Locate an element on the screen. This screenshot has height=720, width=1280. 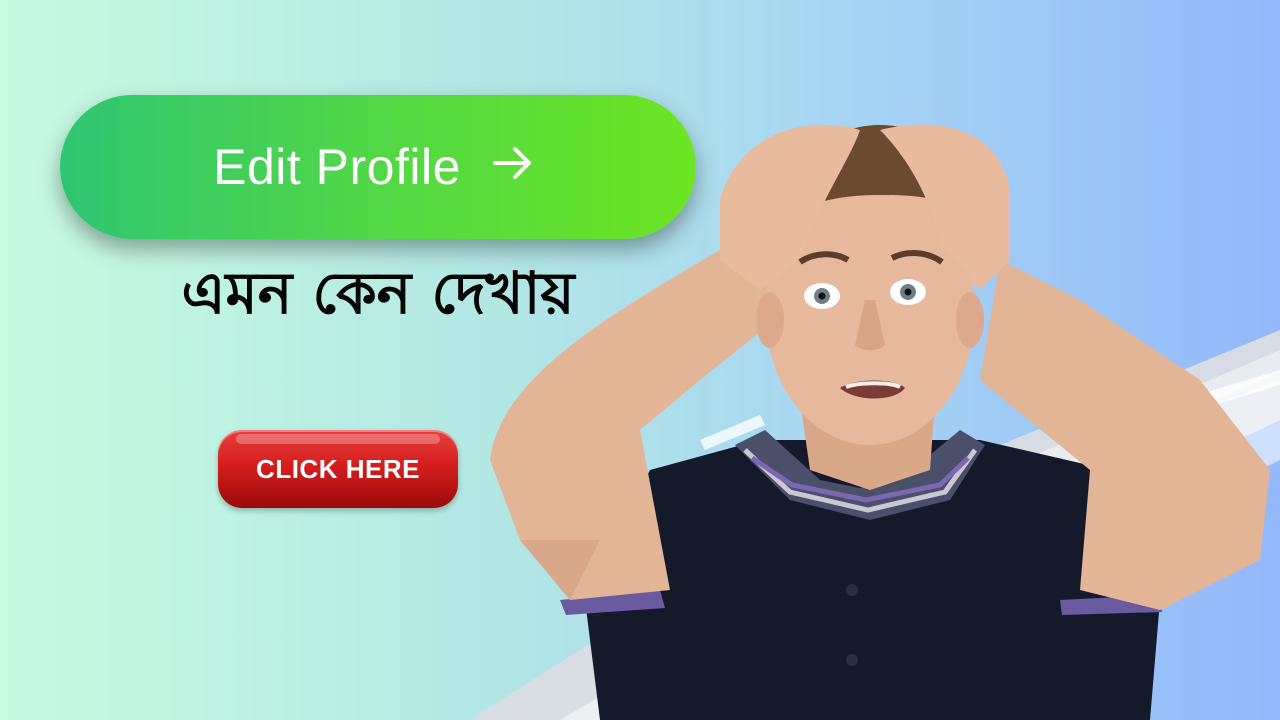
click-here-label: CLICK HERE is located at coordinates (338, 468).